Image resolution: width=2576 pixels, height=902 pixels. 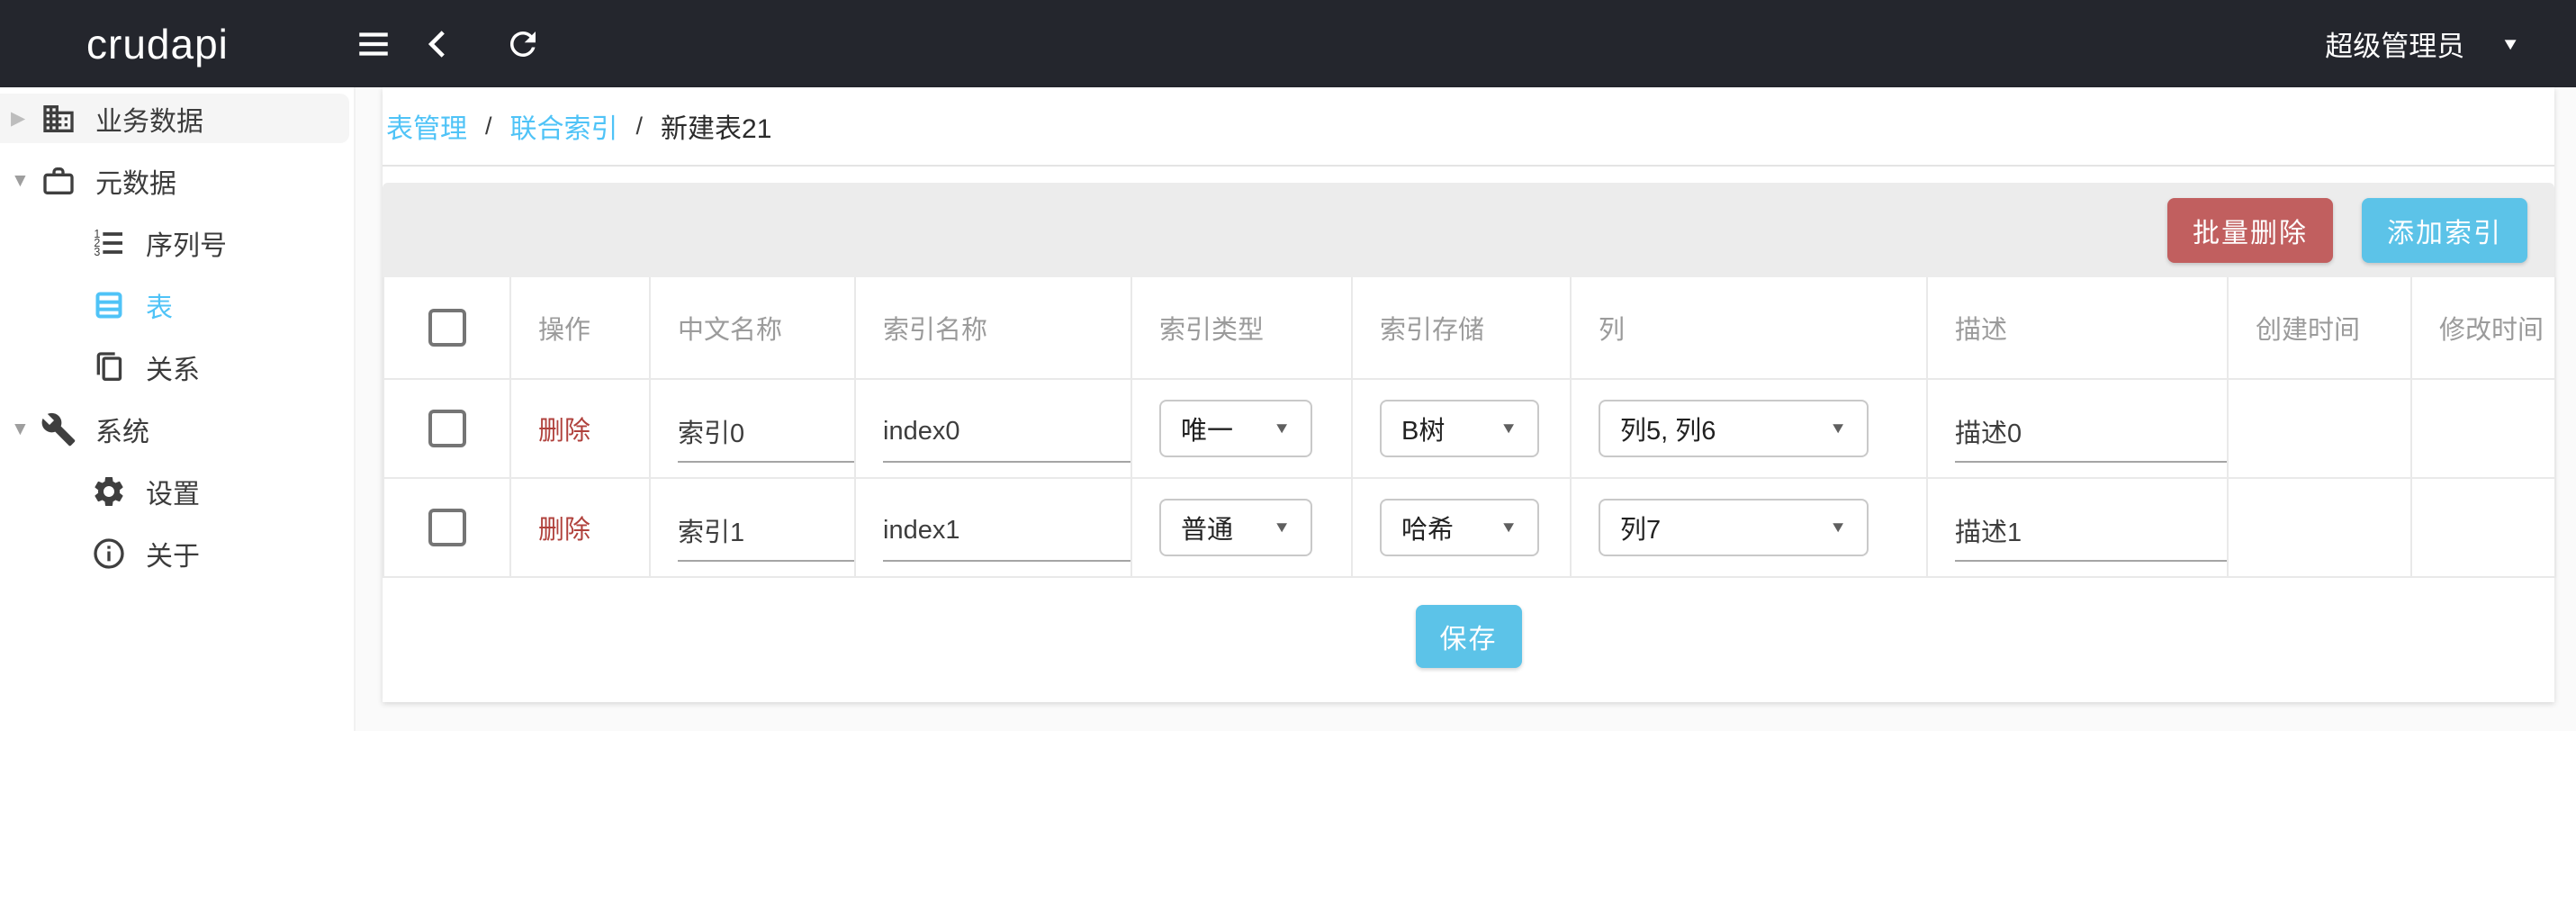 I want to click on sidebar-item-business-data: ▶ 业务数据, so click(x=177, y=118).